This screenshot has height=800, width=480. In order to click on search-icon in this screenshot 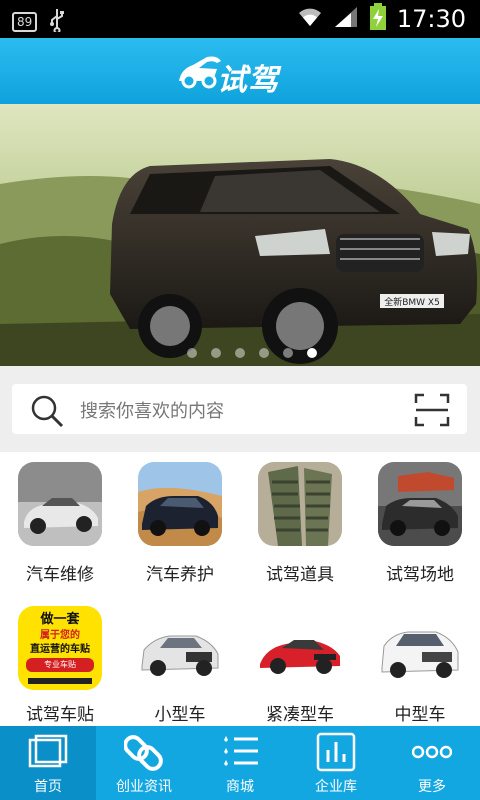, I will do `click(47, 413)`.